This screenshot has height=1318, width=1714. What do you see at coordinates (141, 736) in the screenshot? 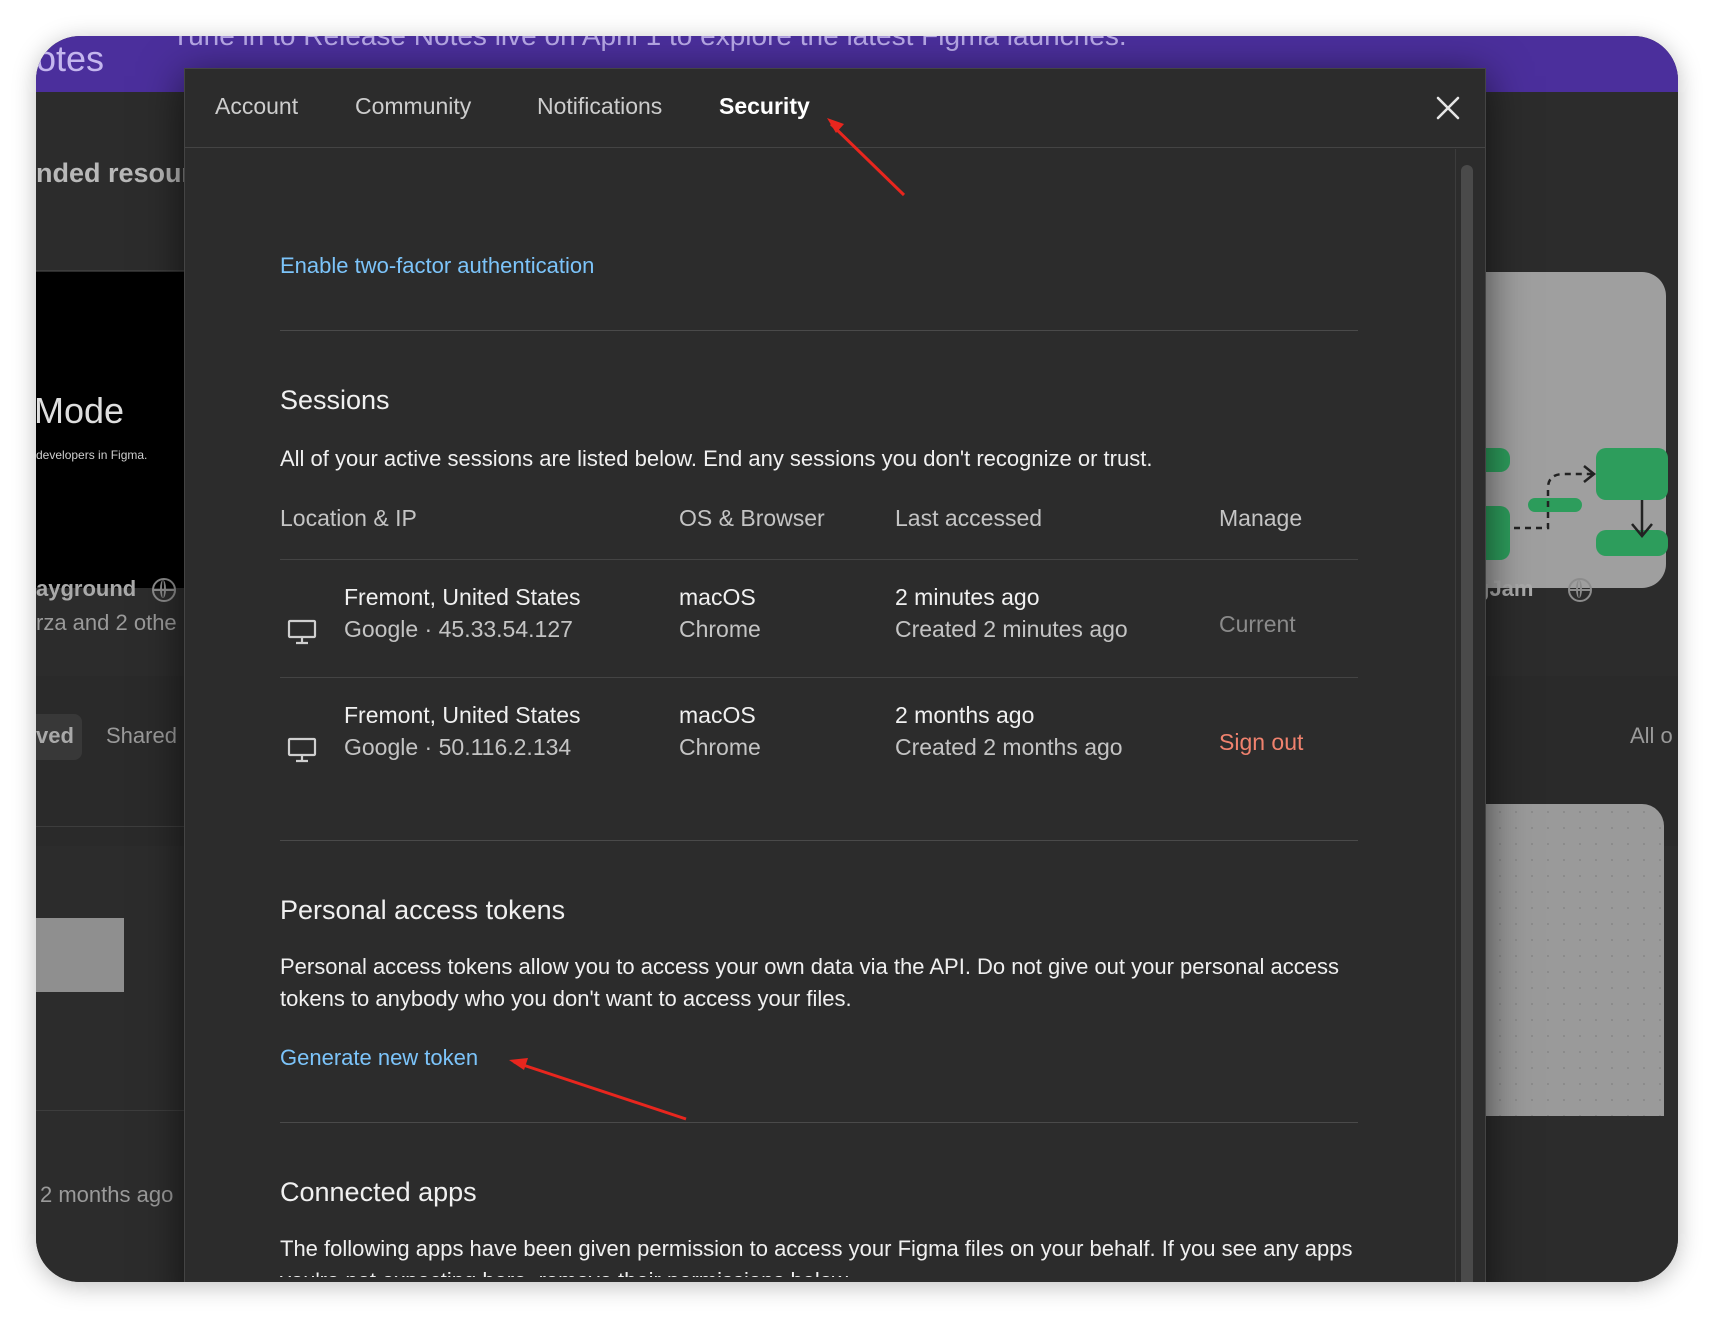
I see `filter-tab-shared: Shared` at bounding box center [141, 736].